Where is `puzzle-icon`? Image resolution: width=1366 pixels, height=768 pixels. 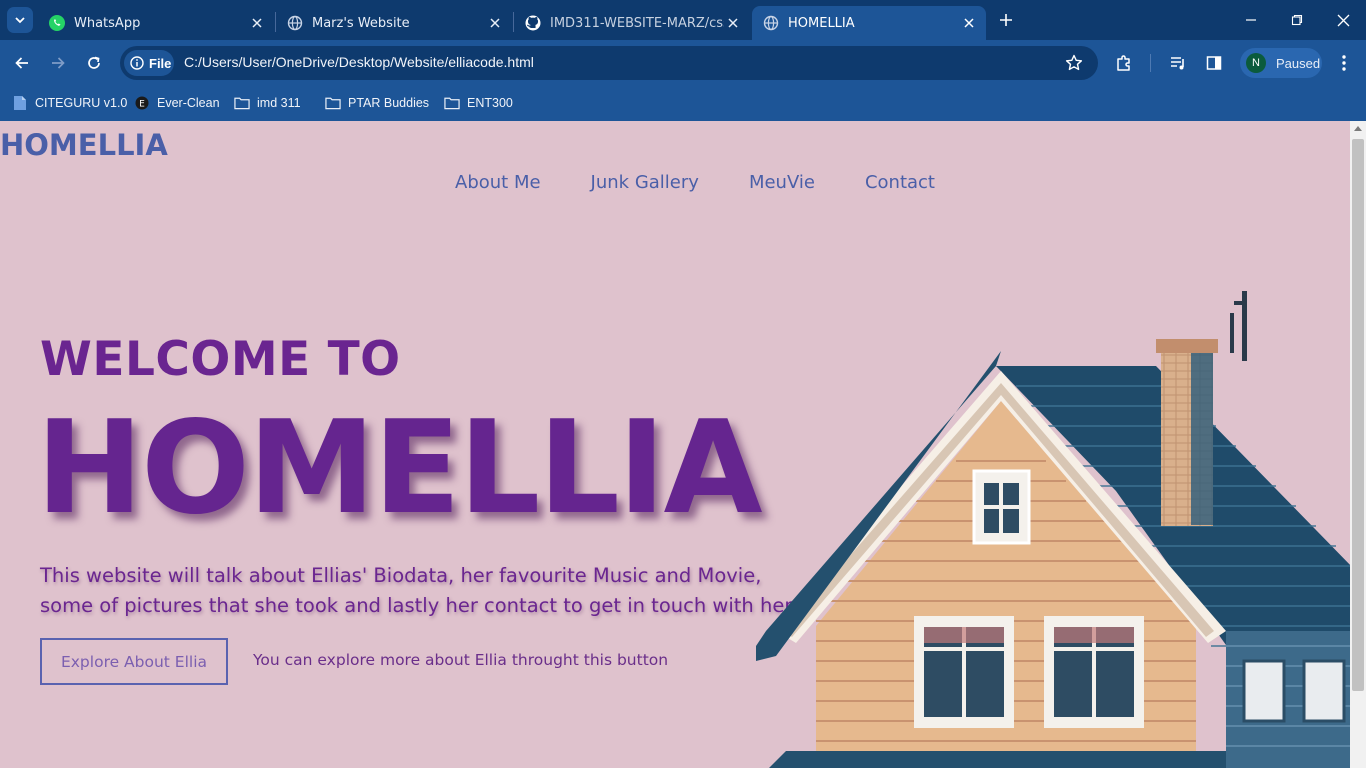 puzzle-icon is located at coordinates (1123, 63).